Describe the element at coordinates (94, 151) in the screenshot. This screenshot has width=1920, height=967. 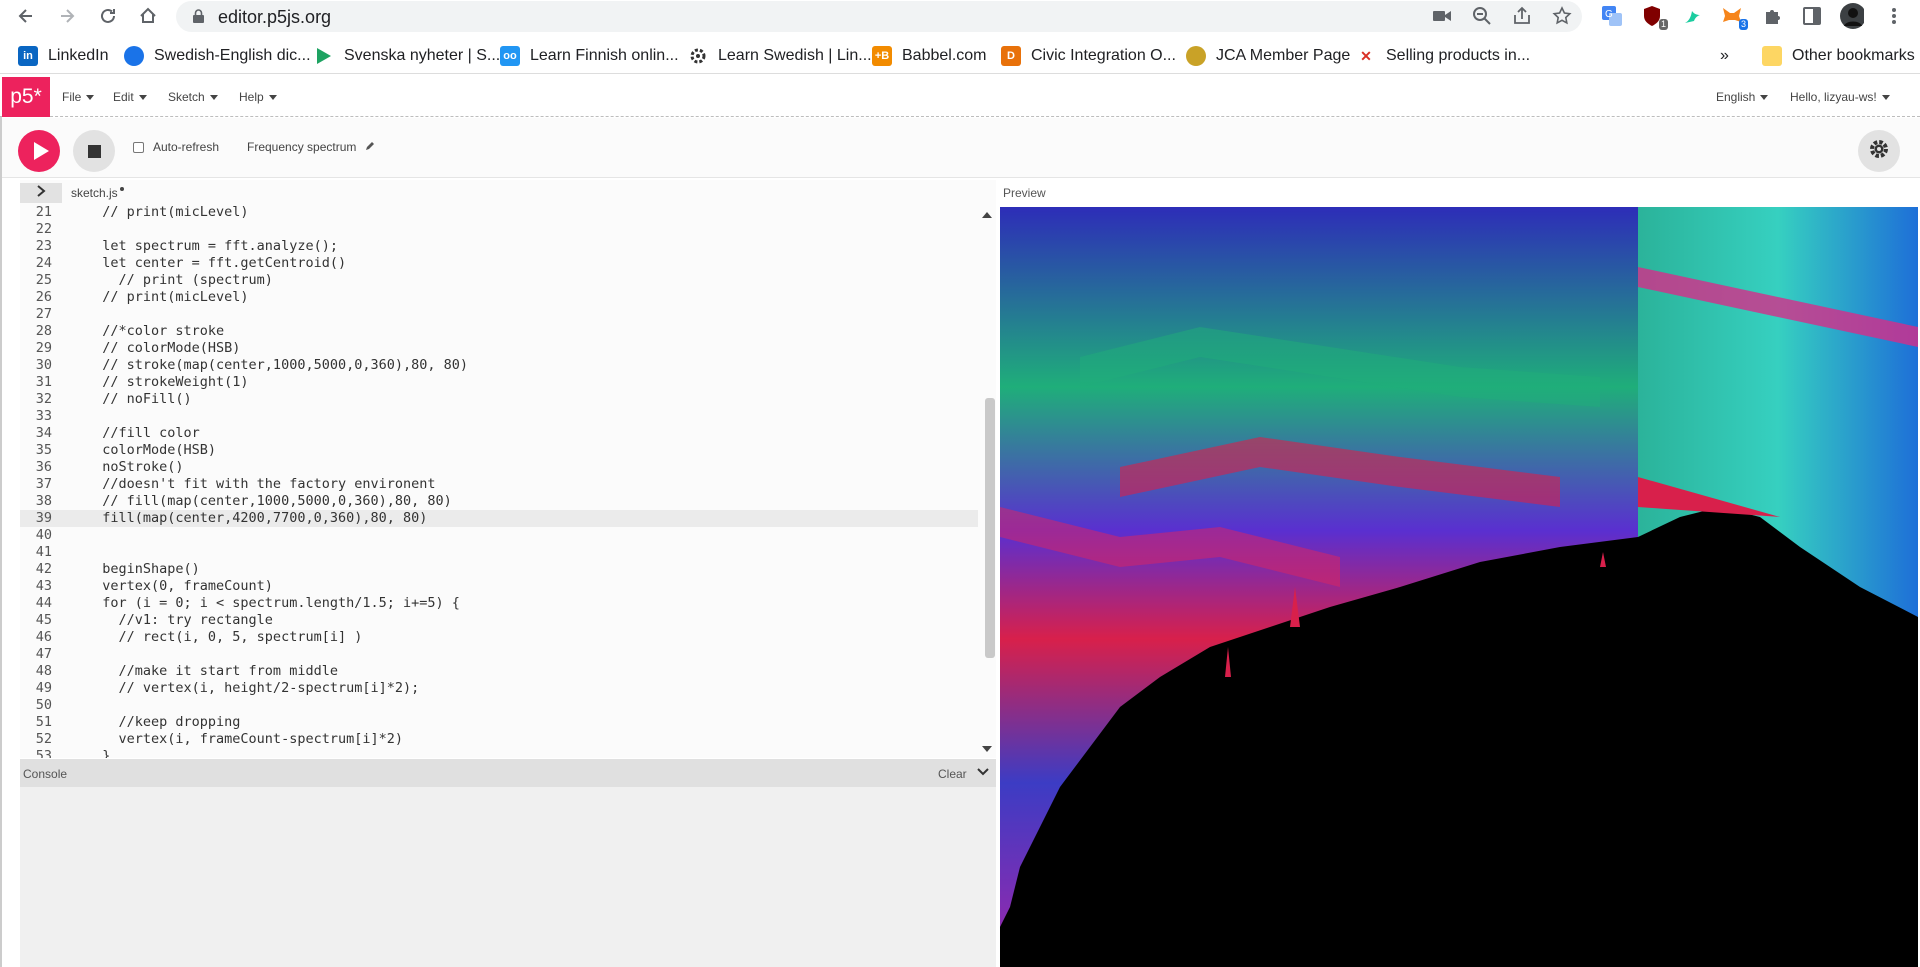
I see `stop-button` at that location.